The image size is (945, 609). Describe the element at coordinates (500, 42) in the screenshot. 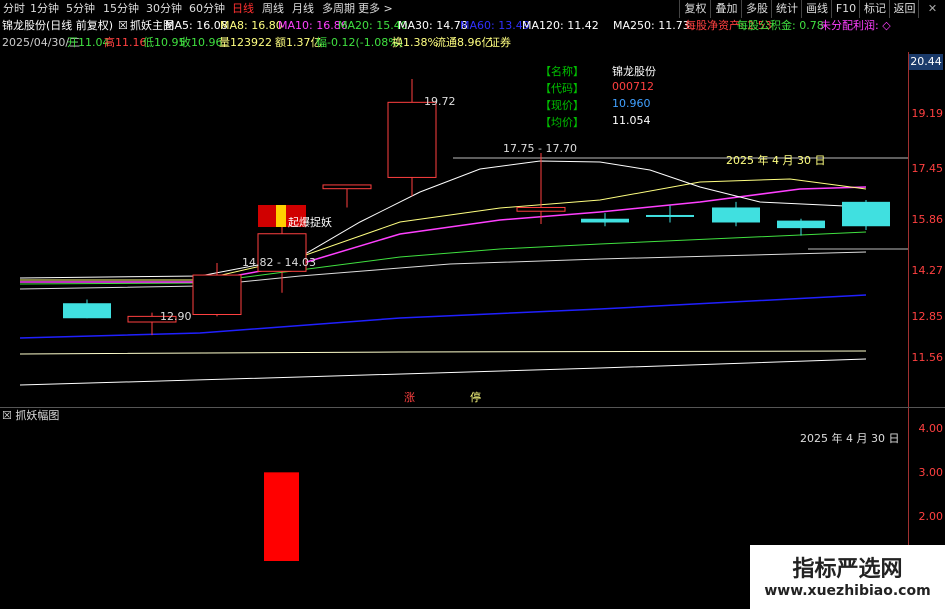

I see `info-sector: 证券` at that location.